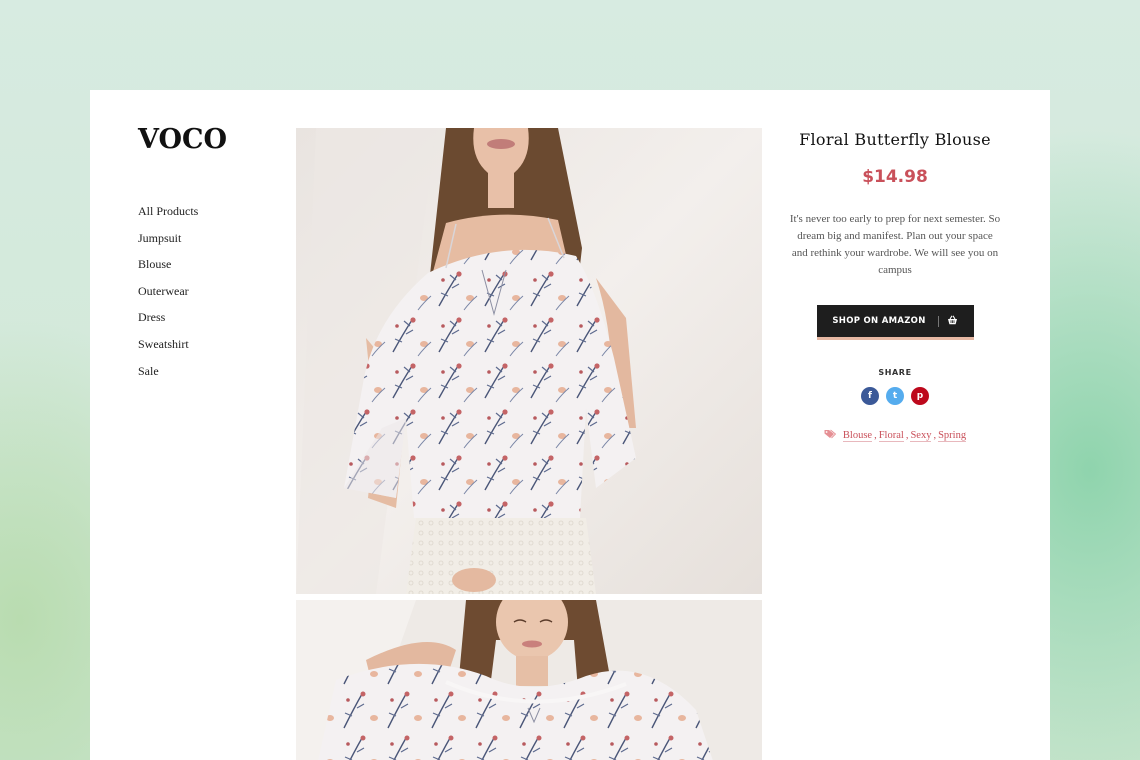  Describe the element at coordinates (938, 321) in the screenshot. I see `button-divider` at that location.